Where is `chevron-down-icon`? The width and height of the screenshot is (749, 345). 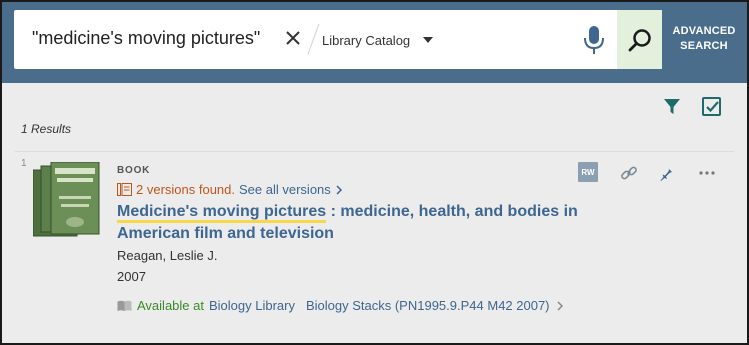 chevron-down-icon is located at coordinates (428, 40).